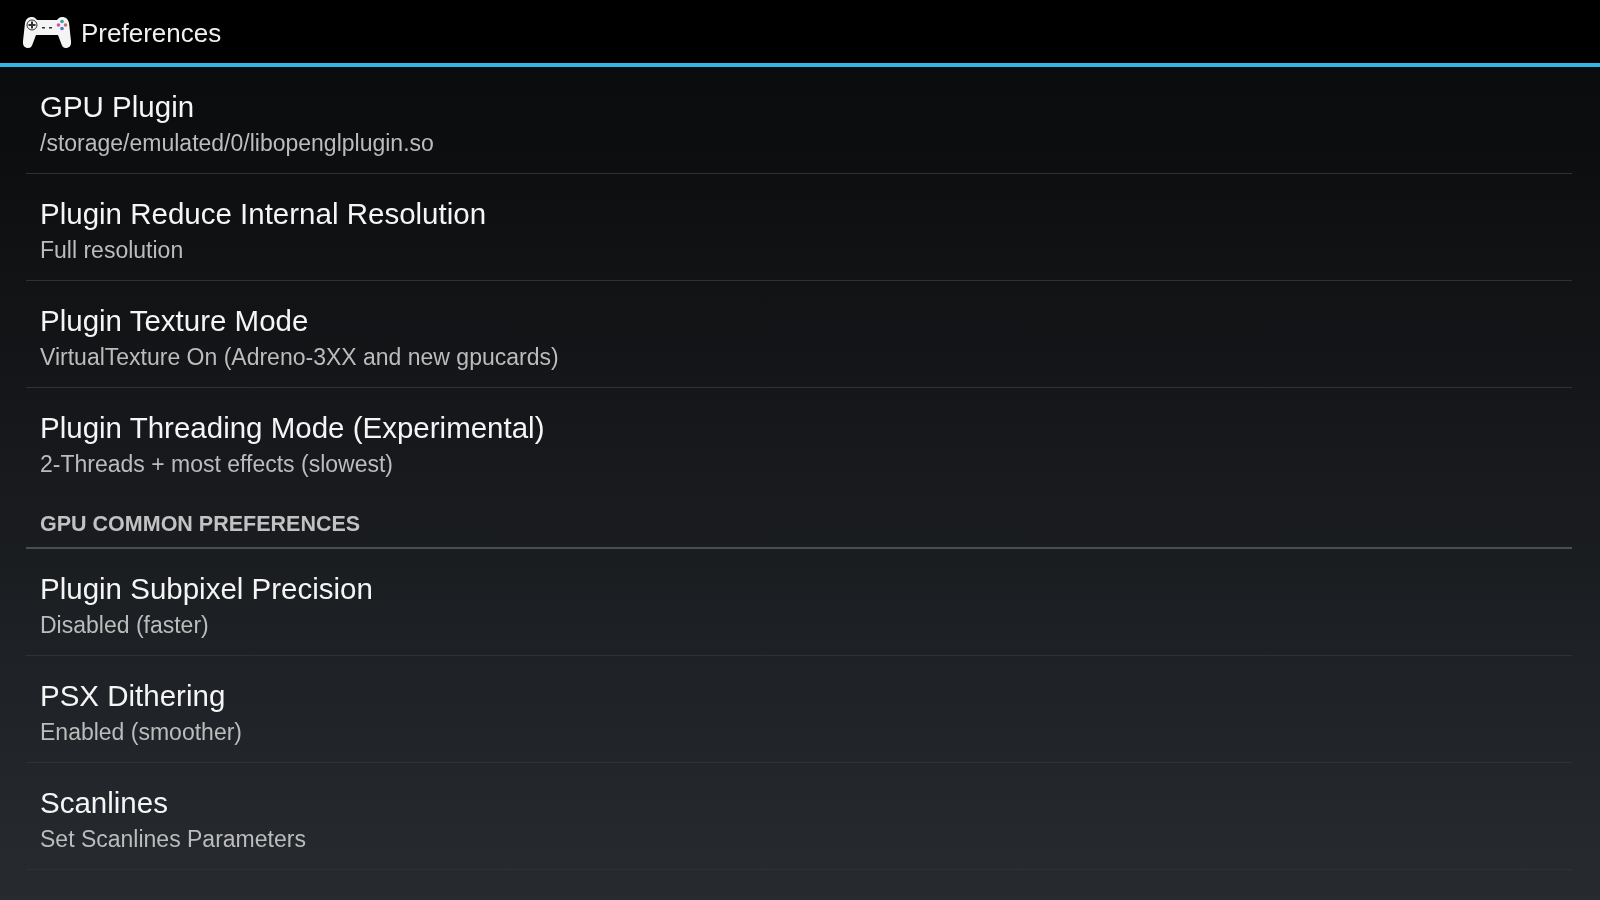 This screenshot has height=900, width=1600. Describe the element at coordinates (299, 357) in the screenshot. I see `preference-summary: VirtualTexture On (Adreno-3XX and new gpucards)` at that location.